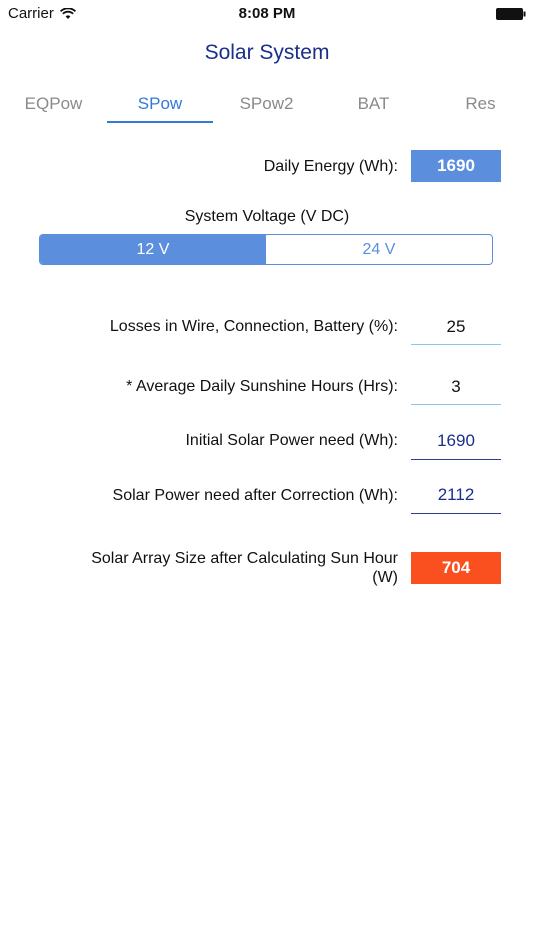  I want to click on tab-active-indicator, so click(160, 122).